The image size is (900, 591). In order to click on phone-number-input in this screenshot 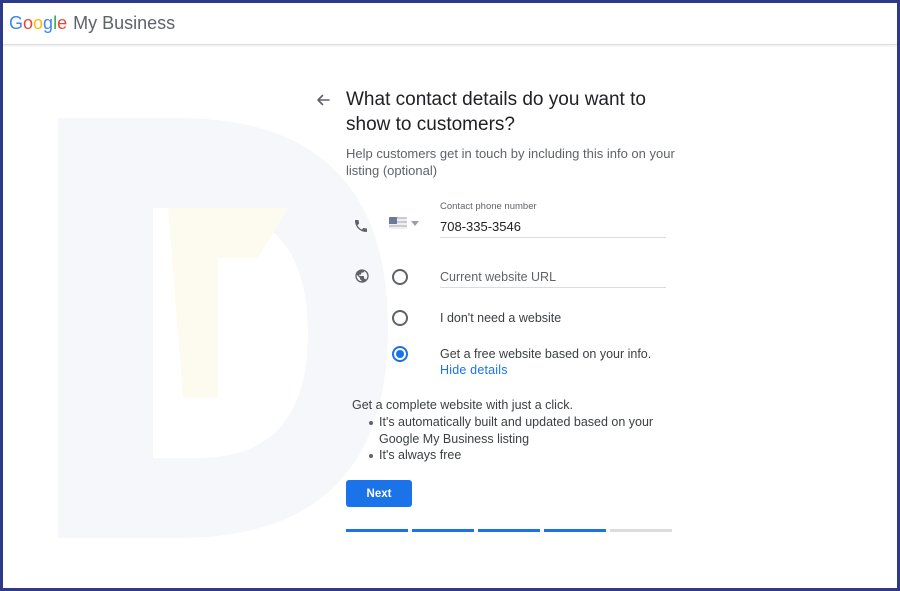, I will do `click(553, 227)`.